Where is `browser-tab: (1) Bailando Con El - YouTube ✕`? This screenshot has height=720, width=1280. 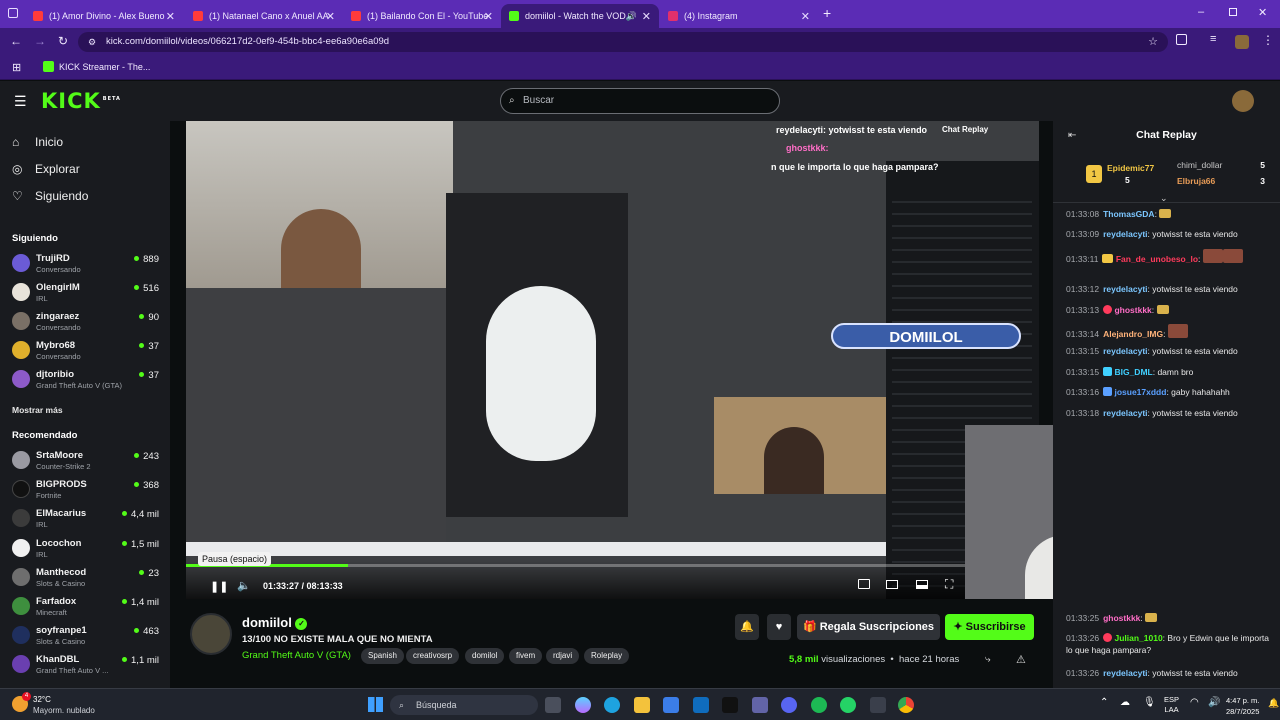
browser-tab: (1) Bailando Con El - YouTube ✕ is located at coordinates (422, 16).